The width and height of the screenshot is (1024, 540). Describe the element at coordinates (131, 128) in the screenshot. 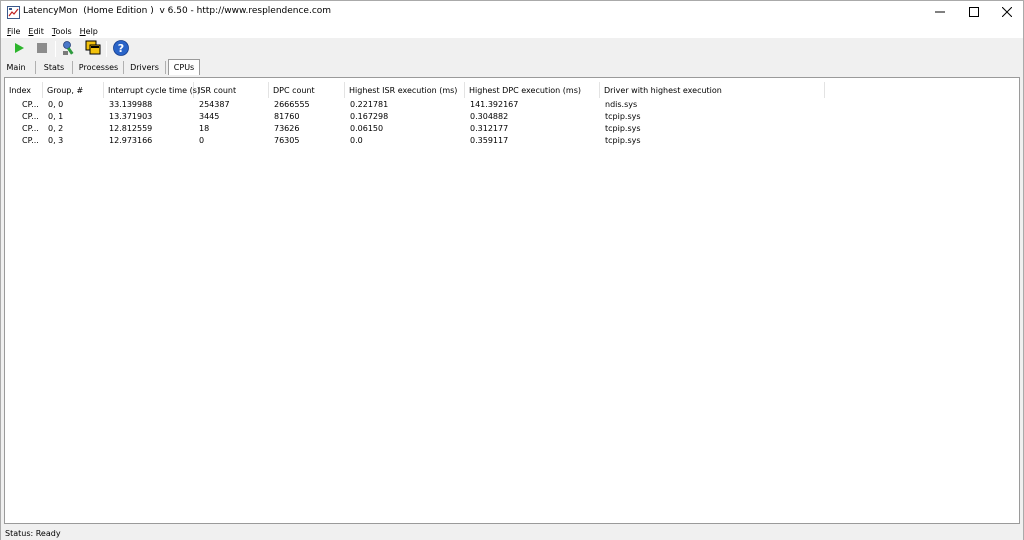

I see `cell-interrupt-cycle-time: 12.812559` at that location.